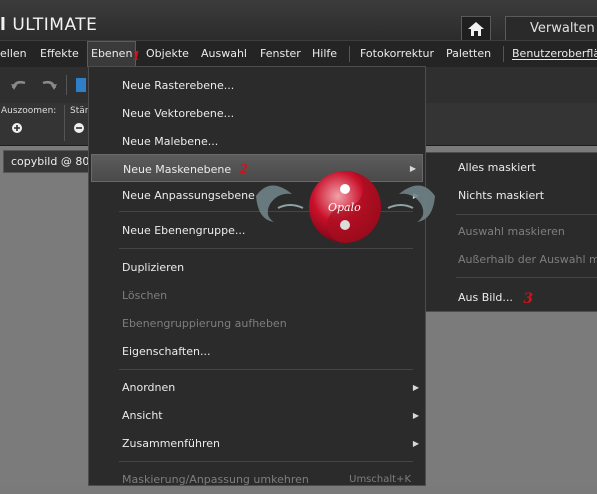 This screenshot has height=494, width=597. Describe the element at coordinates (204, 323) in the screenshot. I see `menu-item-ungroup-layers: Ebenengruppierung aufheben` at that location.